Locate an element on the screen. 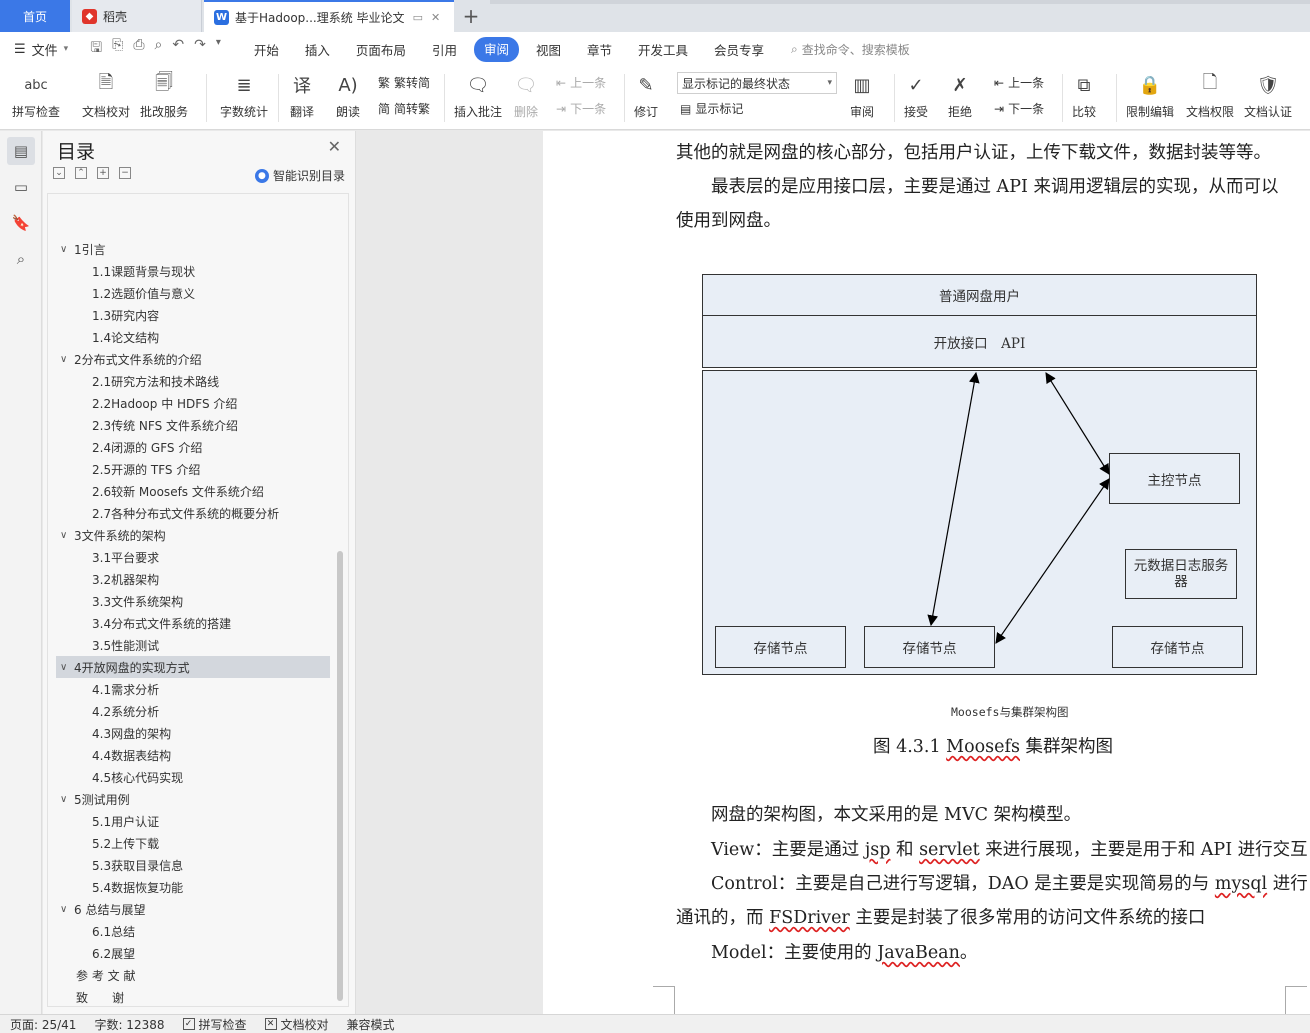 The height and width of the screenshot is (1033, 1310). menu-insert: 插入 is located at coordinates (317, 49).